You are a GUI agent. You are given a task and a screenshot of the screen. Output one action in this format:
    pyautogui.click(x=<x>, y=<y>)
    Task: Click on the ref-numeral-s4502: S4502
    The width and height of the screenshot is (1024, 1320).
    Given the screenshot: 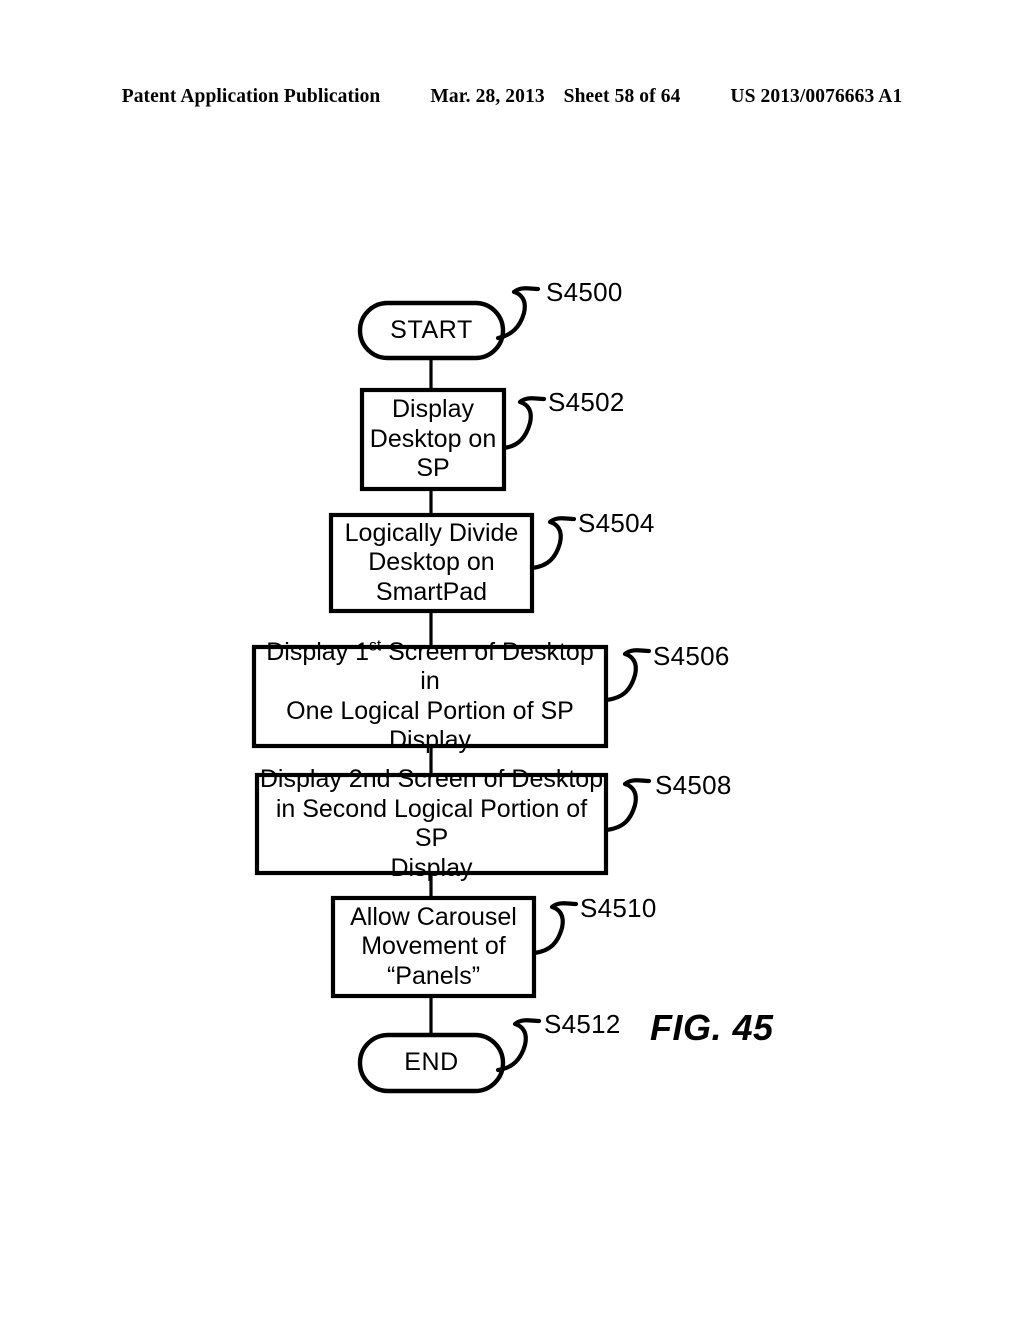 What is the action you would take?
    pyautogui.click(x=586, y=402)
    